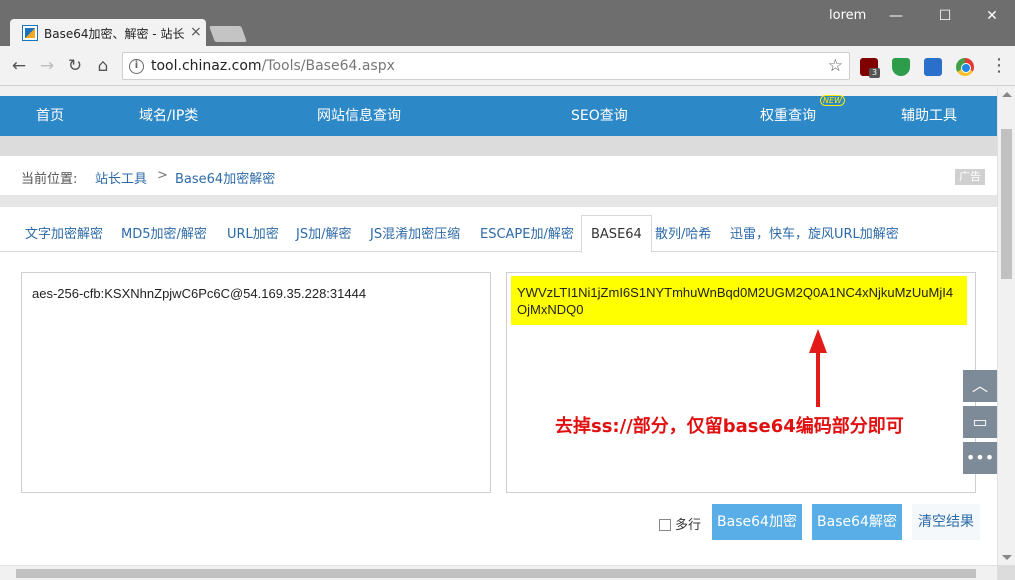 This screenshot has width=1015, height=580. What do you see at coordinates (933, 67) in the screenshot?
I see `save-icon` at bounding box center [933, 67].